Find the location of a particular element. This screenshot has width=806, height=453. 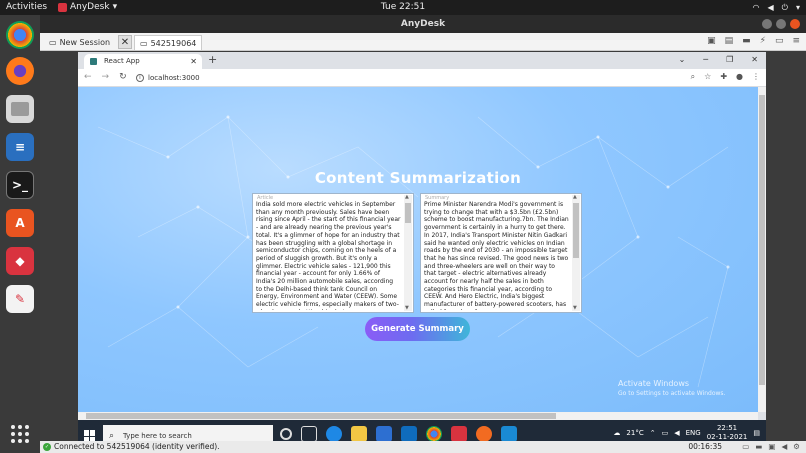

weather-text: 21°C is located at coordinates (634, 433).